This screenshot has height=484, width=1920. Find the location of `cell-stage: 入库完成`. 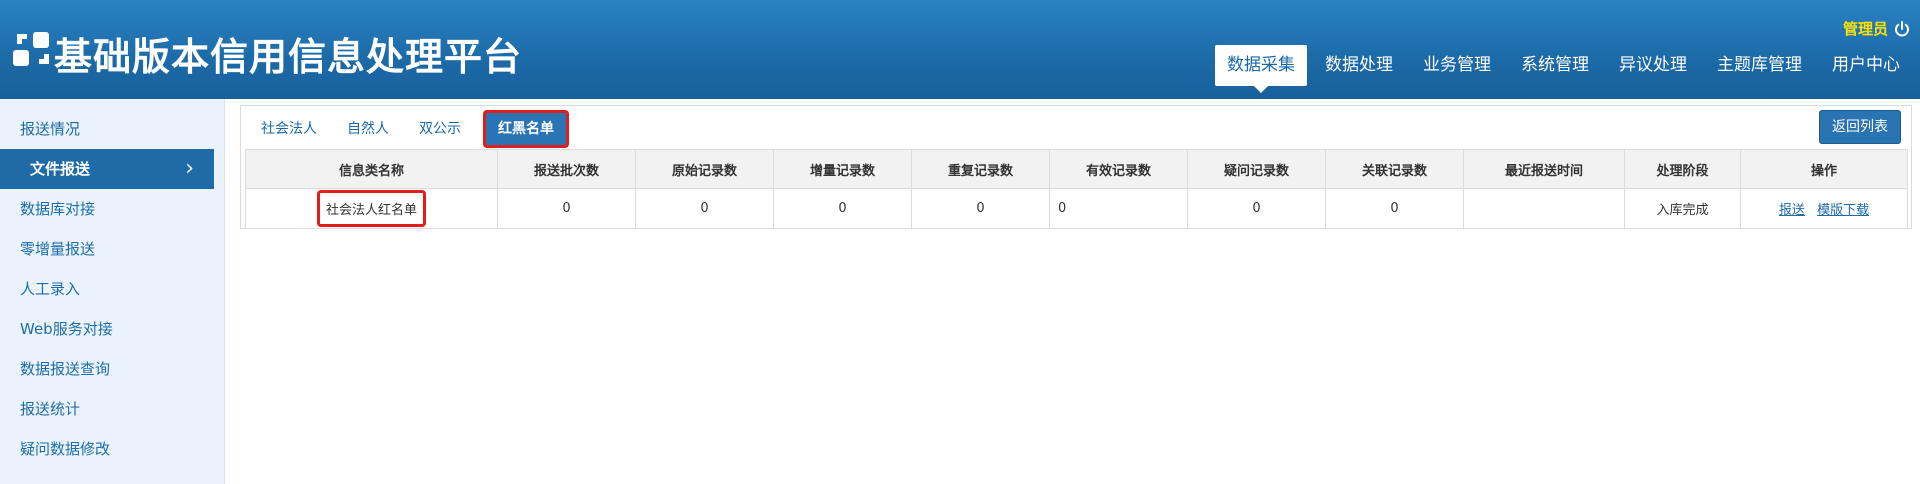

cell-stage: 入库完成 is located at coordinates (1682, 208).